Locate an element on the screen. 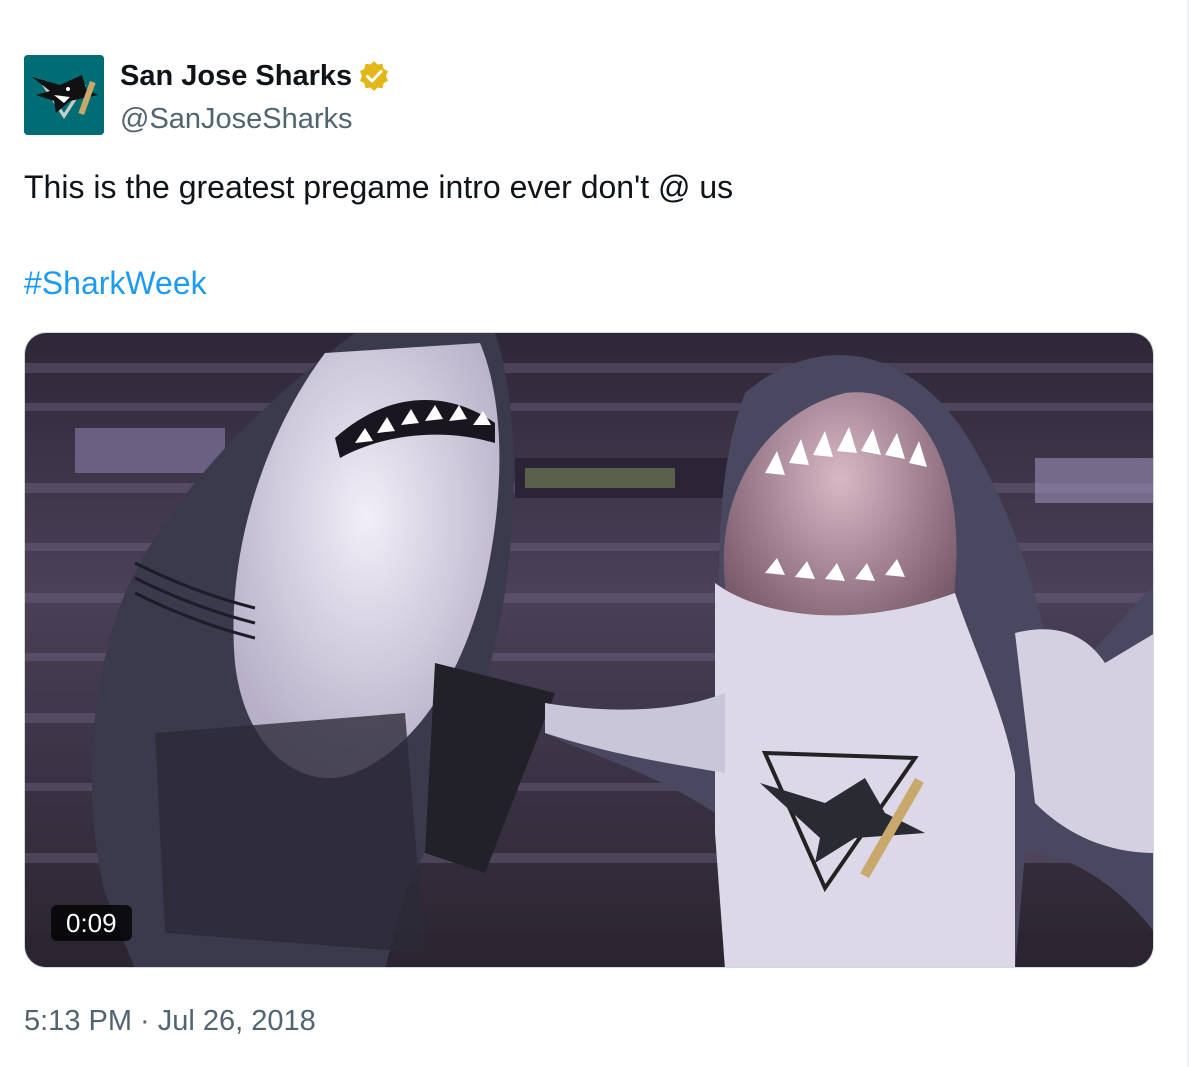 The height and width of the screenshot is (1067, 1189). hashtag-link: #SharkWeek is located at coordinates (115, 283).